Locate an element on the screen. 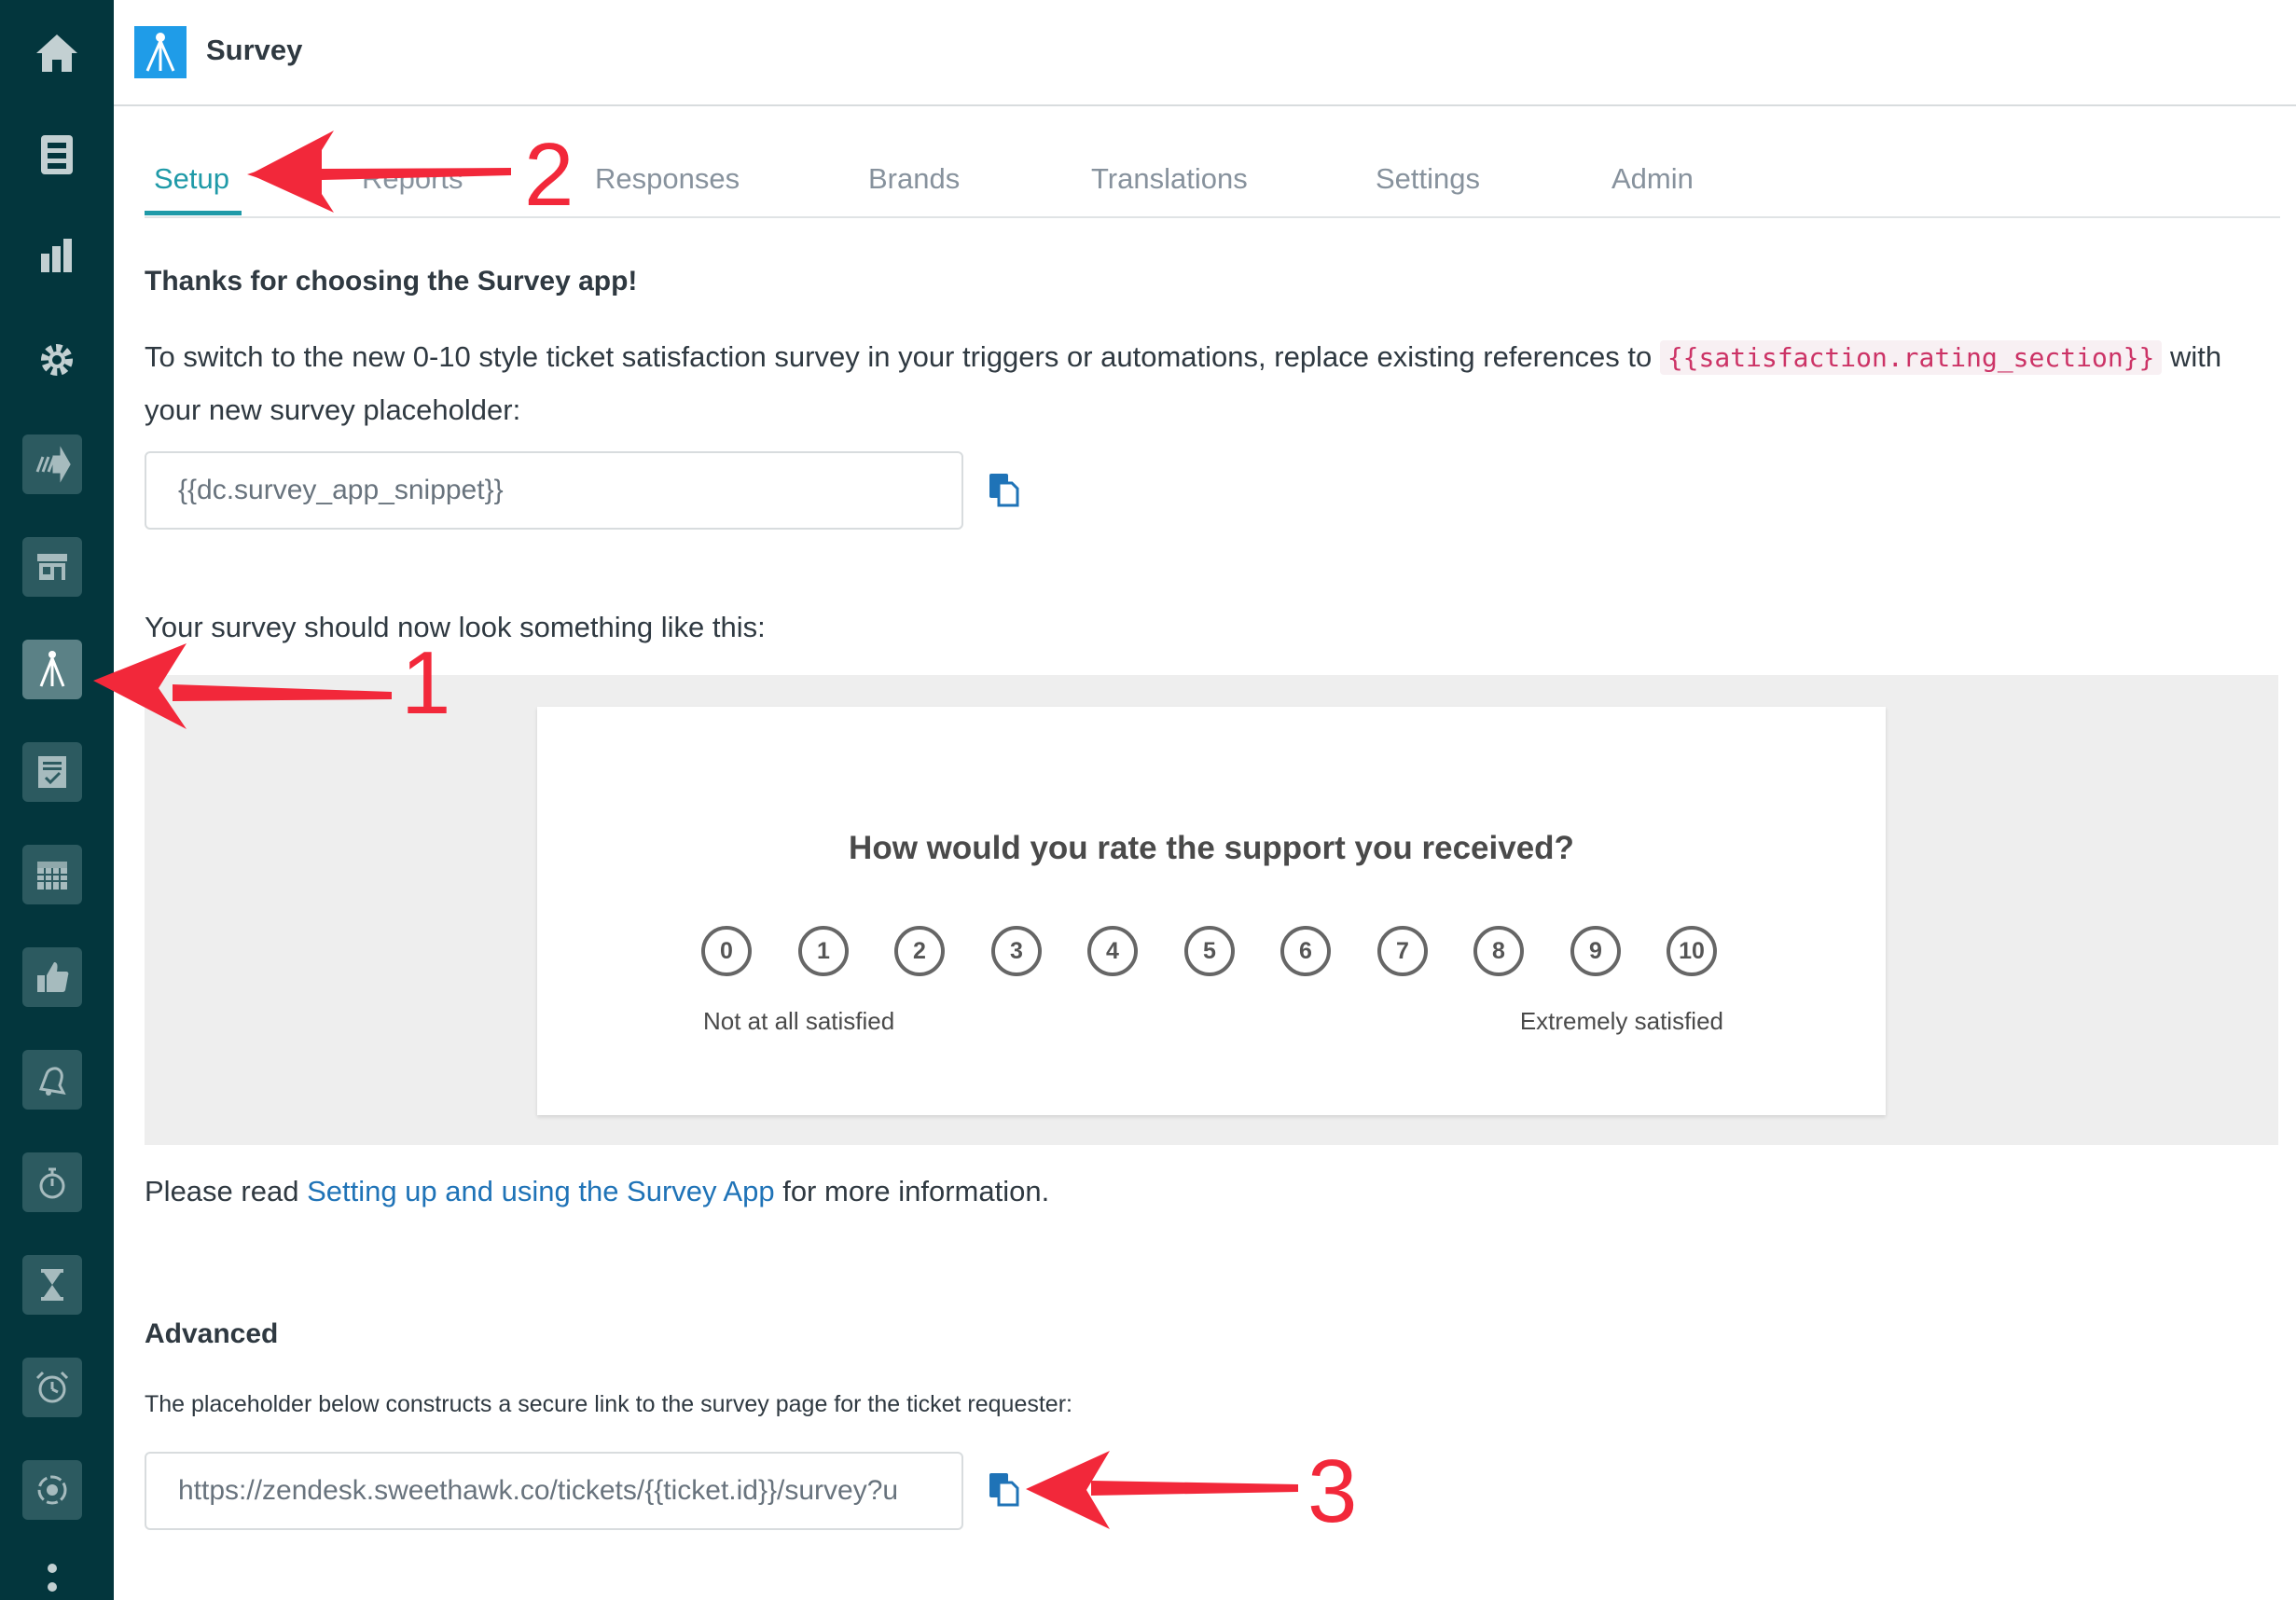 This screenshot has width=2296, height=1600. setup-heading: Thanks for choosing the Survey app! is located at coordinates (391, 281).